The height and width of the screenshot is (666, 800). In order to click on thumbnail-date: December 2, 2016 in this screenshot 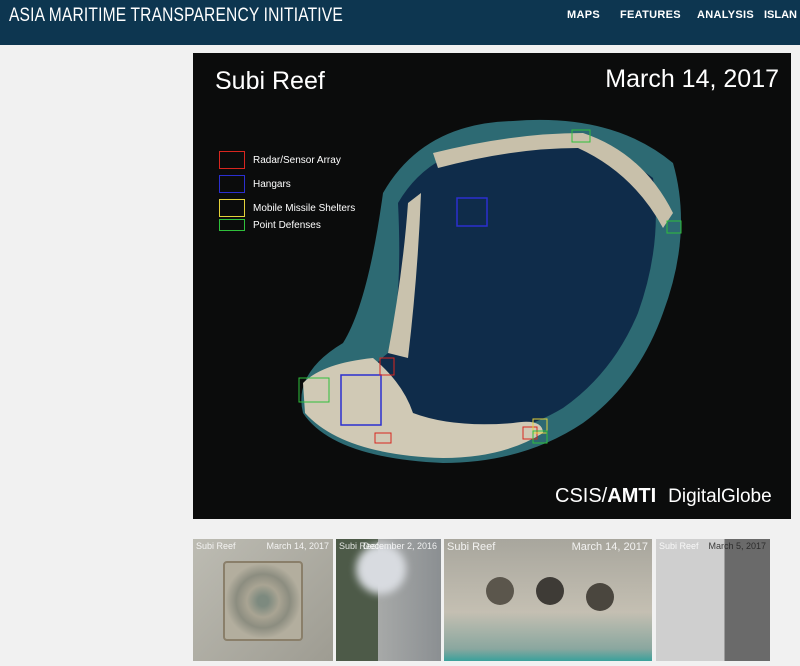, I will do `click(399, 546)`.